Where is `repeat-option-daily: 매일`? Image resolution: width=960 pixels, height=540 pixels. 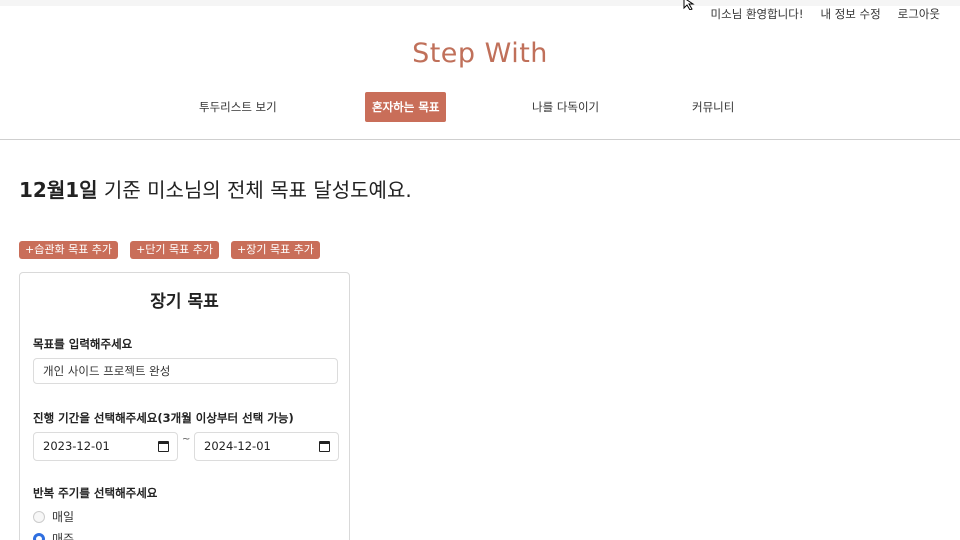 repeat-option-daily: 매일 is located at coordinates (53, 516).